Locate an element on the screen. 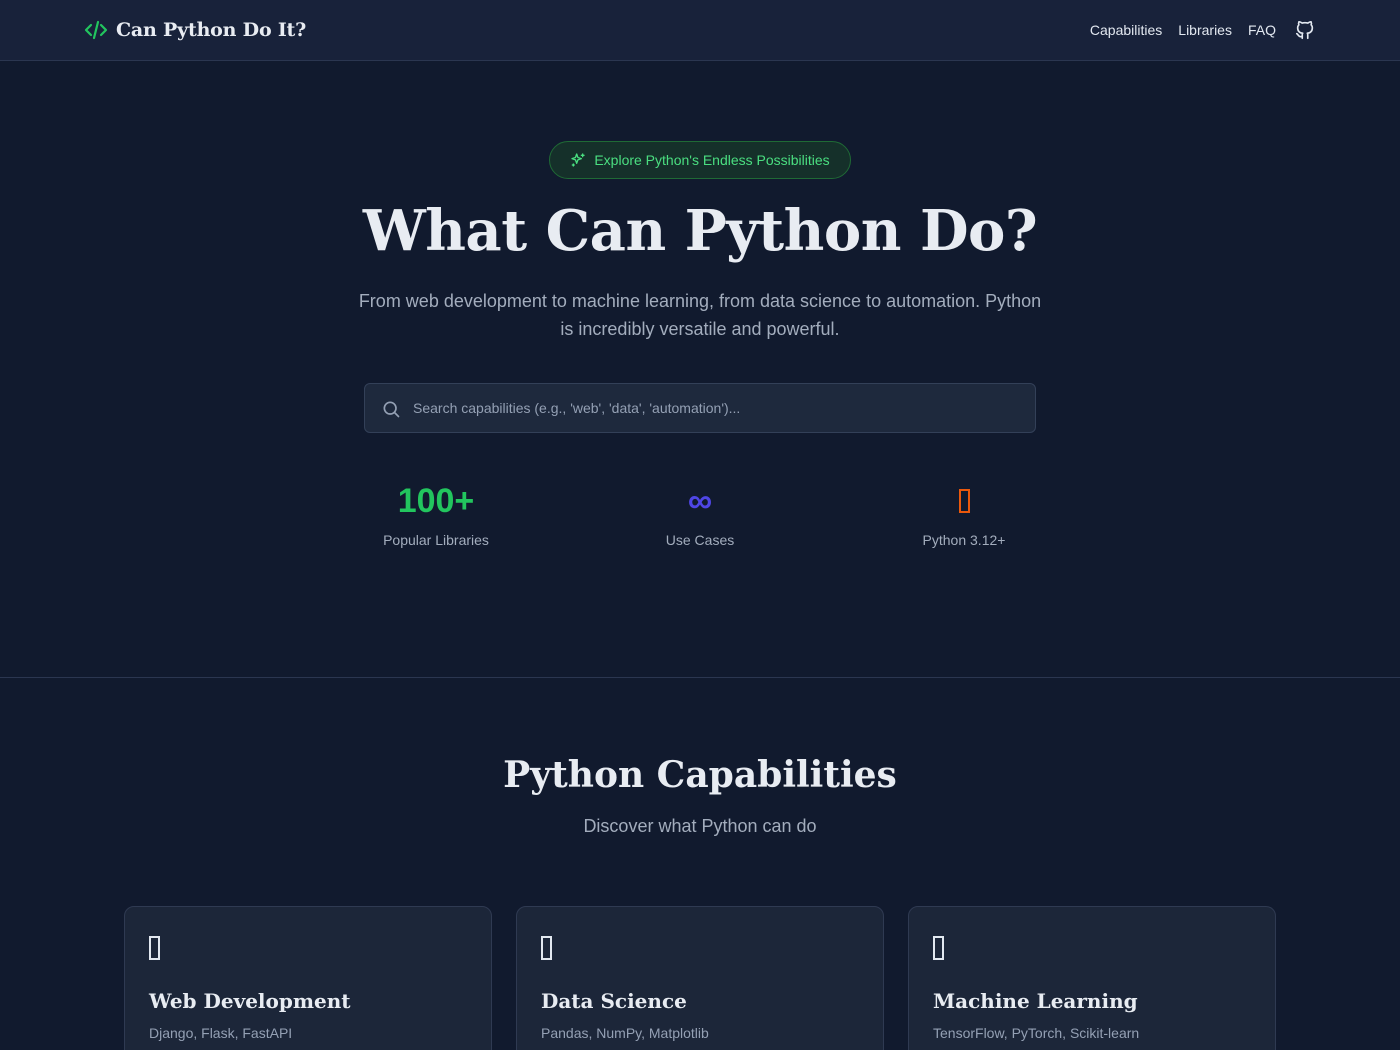 The width and height of the screenshot is (1400, 1050). card-libraries: Django, Flask, FastAPI is located at coordinates (221, 1033).